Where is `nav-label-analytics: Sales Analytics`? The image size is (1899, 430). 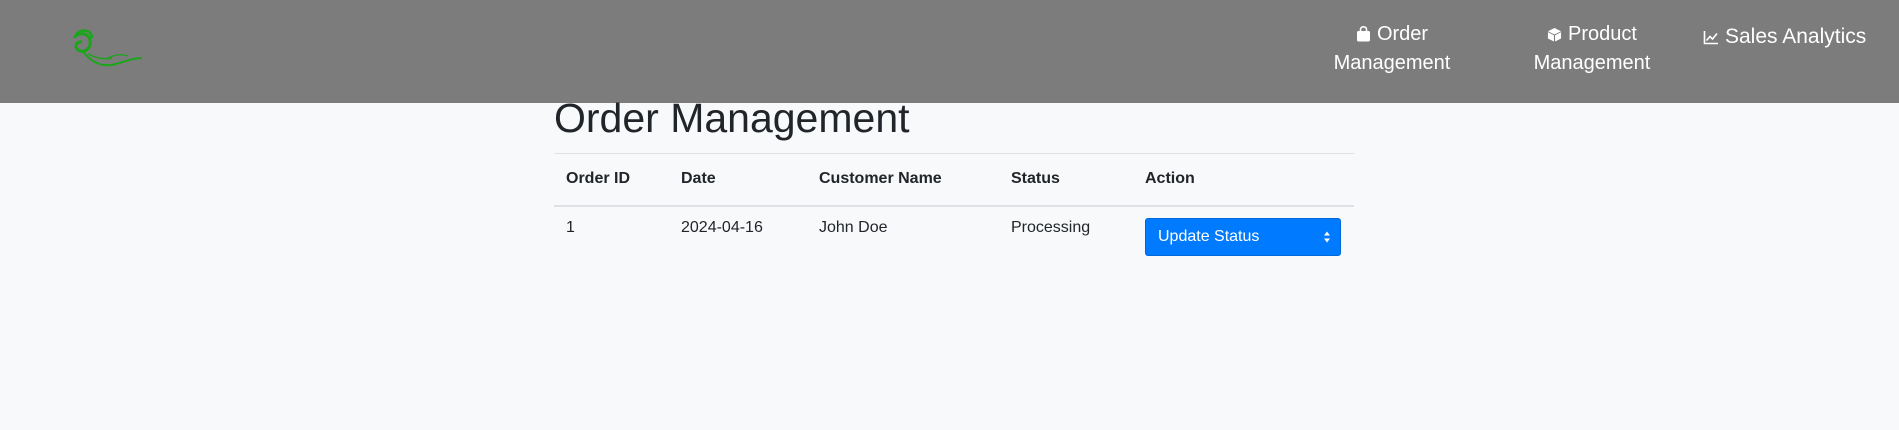
nav-label-analytics: Sales Analytics is located at coordinates (1796, 36).